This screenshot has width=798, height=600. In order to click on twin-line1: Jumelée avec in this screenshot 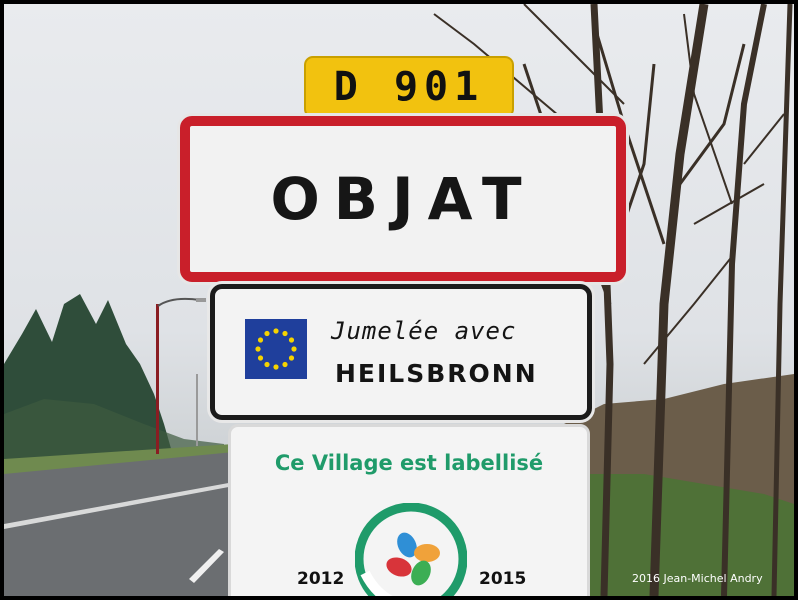, I will do `click(424, 331)`.